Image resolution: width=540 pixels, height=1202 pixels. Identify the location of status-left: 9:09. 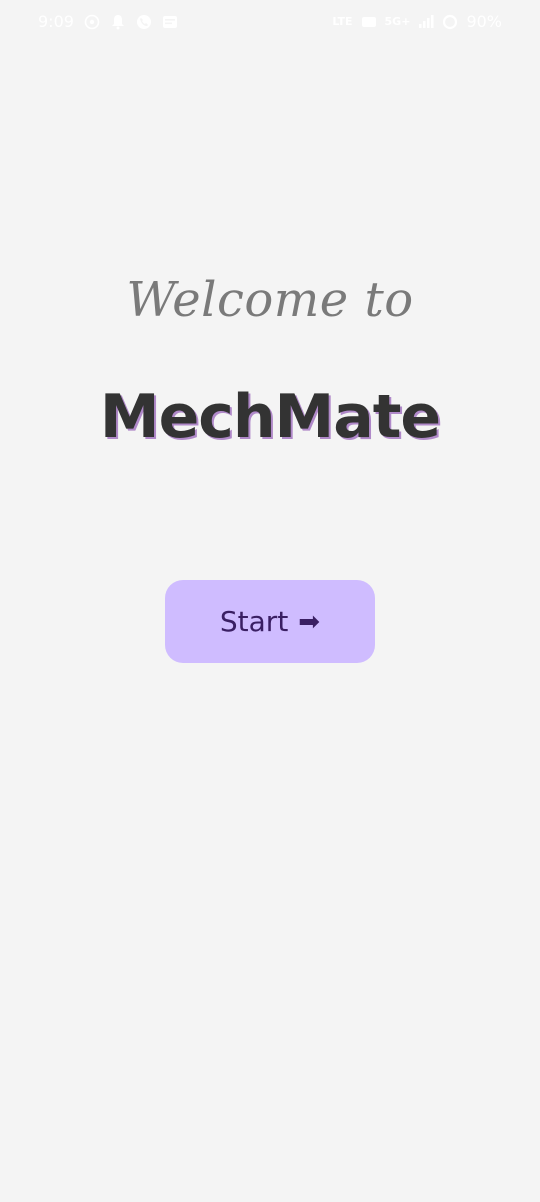
(108, 21).